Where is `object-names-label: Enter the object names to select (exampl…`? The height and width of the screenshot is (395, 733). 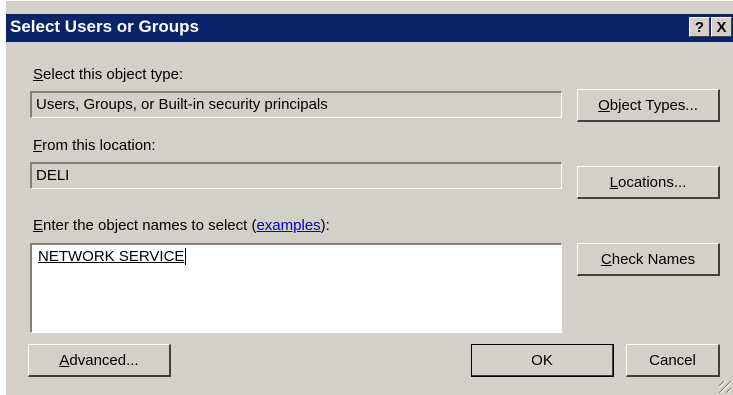
object-names-label: Enter the object names to select (exampl… is located at coordinates (181, 225).